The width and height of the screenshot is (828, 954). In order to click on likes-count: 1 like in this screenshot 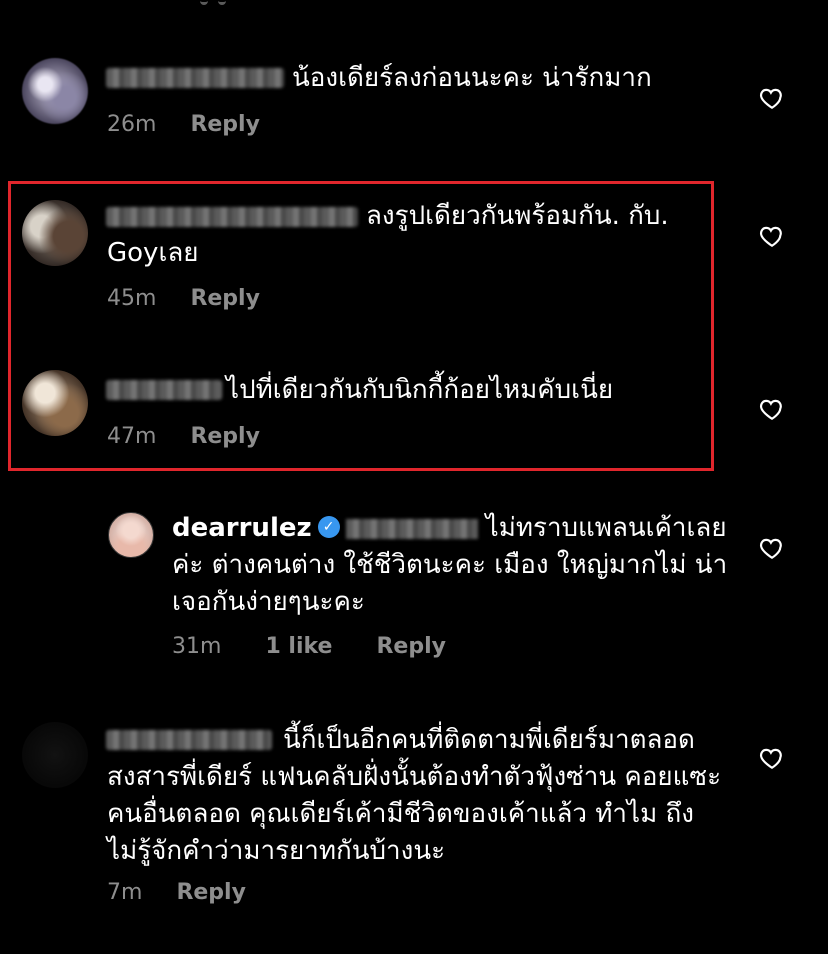, I will do `click(298, 646)`.